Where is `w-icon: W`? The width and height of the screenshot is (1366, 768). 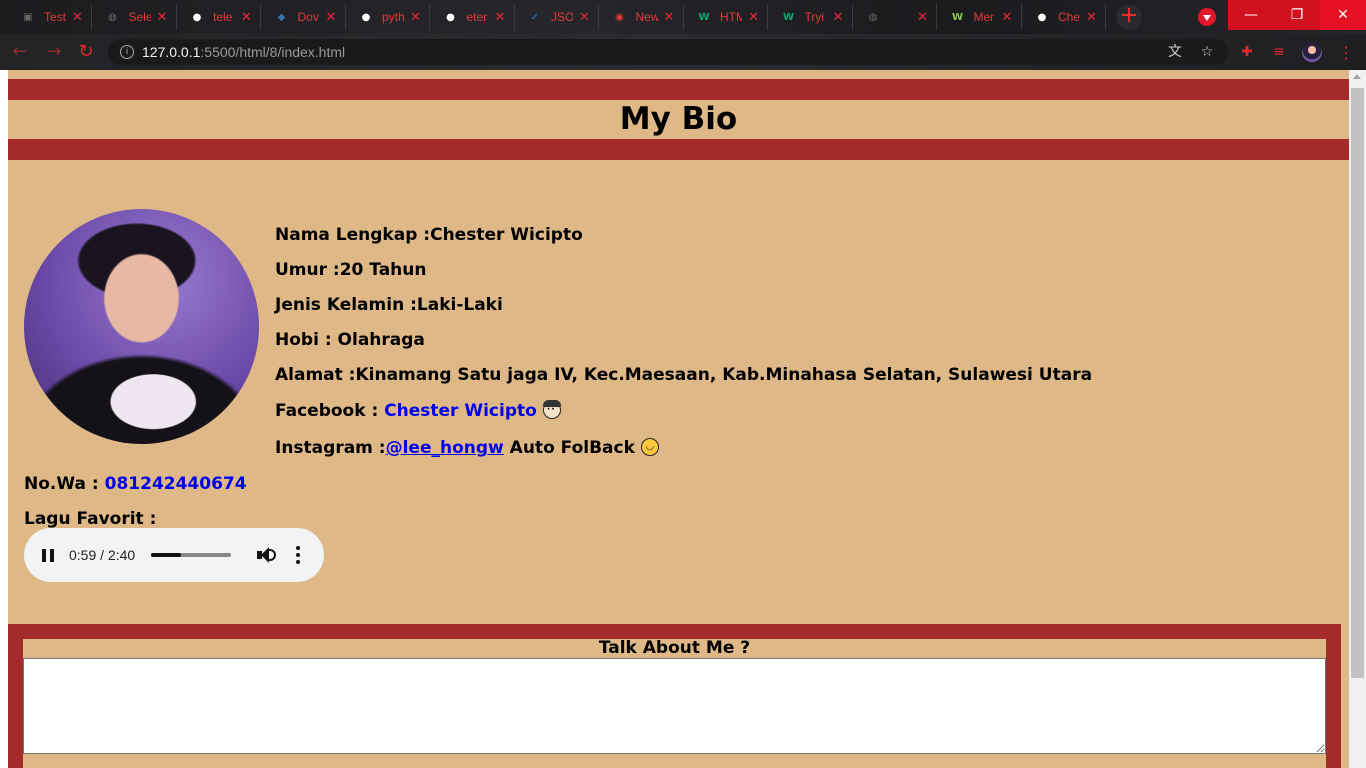 w-icon: W is located at coordinates (957, 17).